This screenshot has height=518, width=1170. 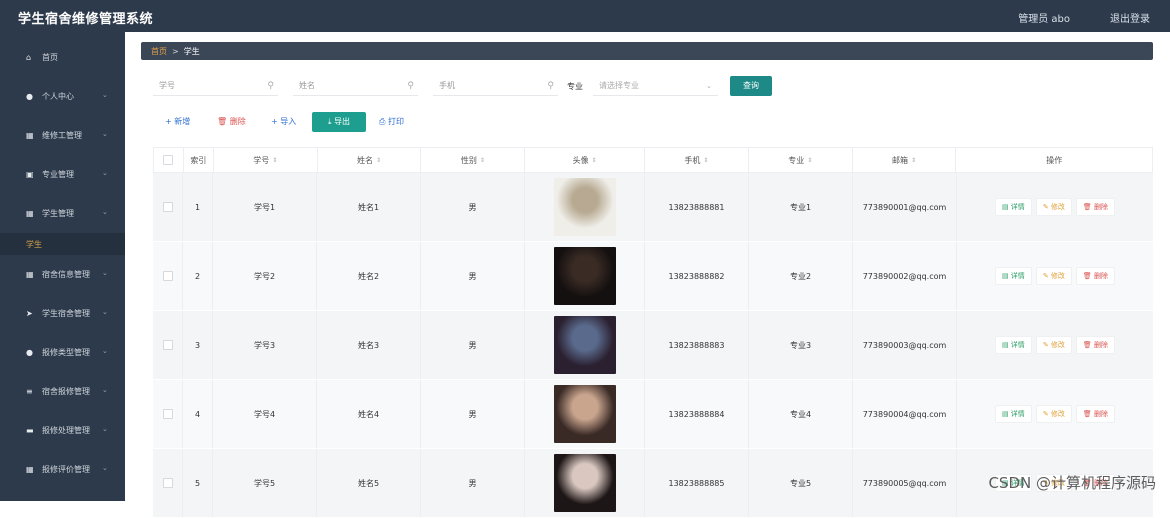 What do you see at coordinates (905, 276) in the screenshot?
I see `cell-email: 773890002@qq.com` at bounding box center [905, 276].